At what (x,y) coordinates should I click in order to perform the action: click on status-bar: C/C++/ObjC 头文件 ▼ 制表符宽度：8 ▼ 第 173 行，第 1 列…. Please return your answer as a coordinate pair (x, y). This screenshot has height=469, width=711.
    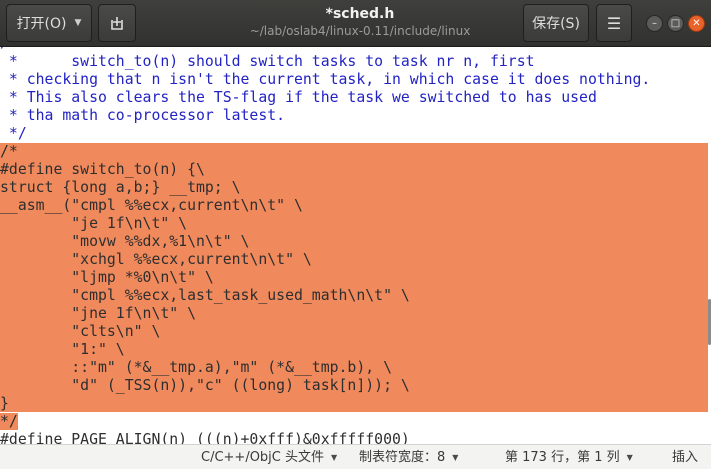
    Looking at the image, I should click on (355, 456).